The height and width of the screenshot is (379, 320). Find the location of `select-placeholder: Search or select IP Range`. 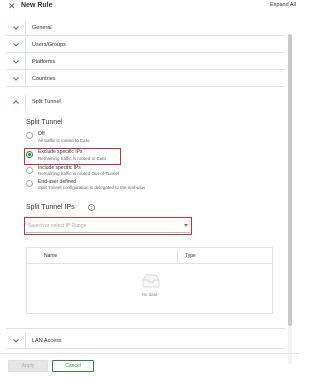

select-placeholder: Search or select IP Range is located at coordinates (57, 226).